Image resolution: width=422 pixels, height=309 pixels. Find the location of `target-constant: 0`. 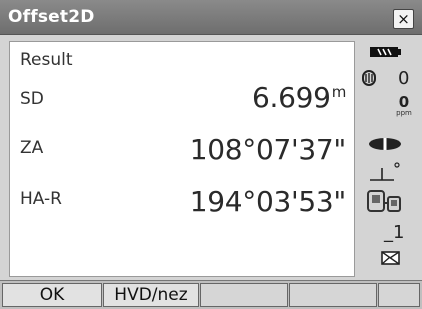

target-constant: 0 is located at coordinates (404, 78).